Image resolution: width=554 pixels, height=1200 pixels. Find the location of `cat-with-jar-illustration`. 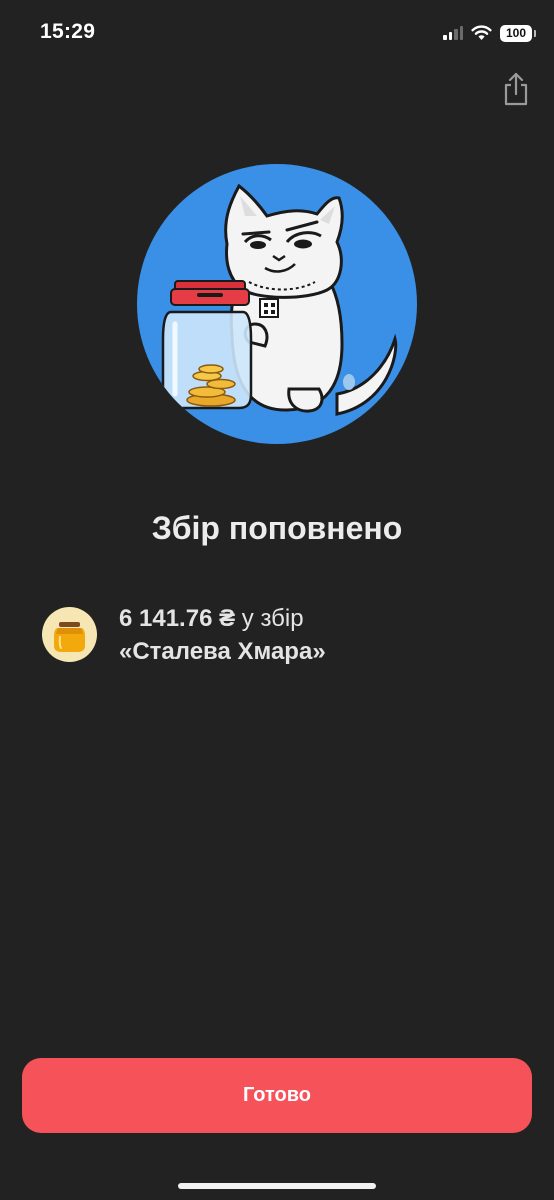

cat-with-jar-illustration is located at coordinates (279, 299).